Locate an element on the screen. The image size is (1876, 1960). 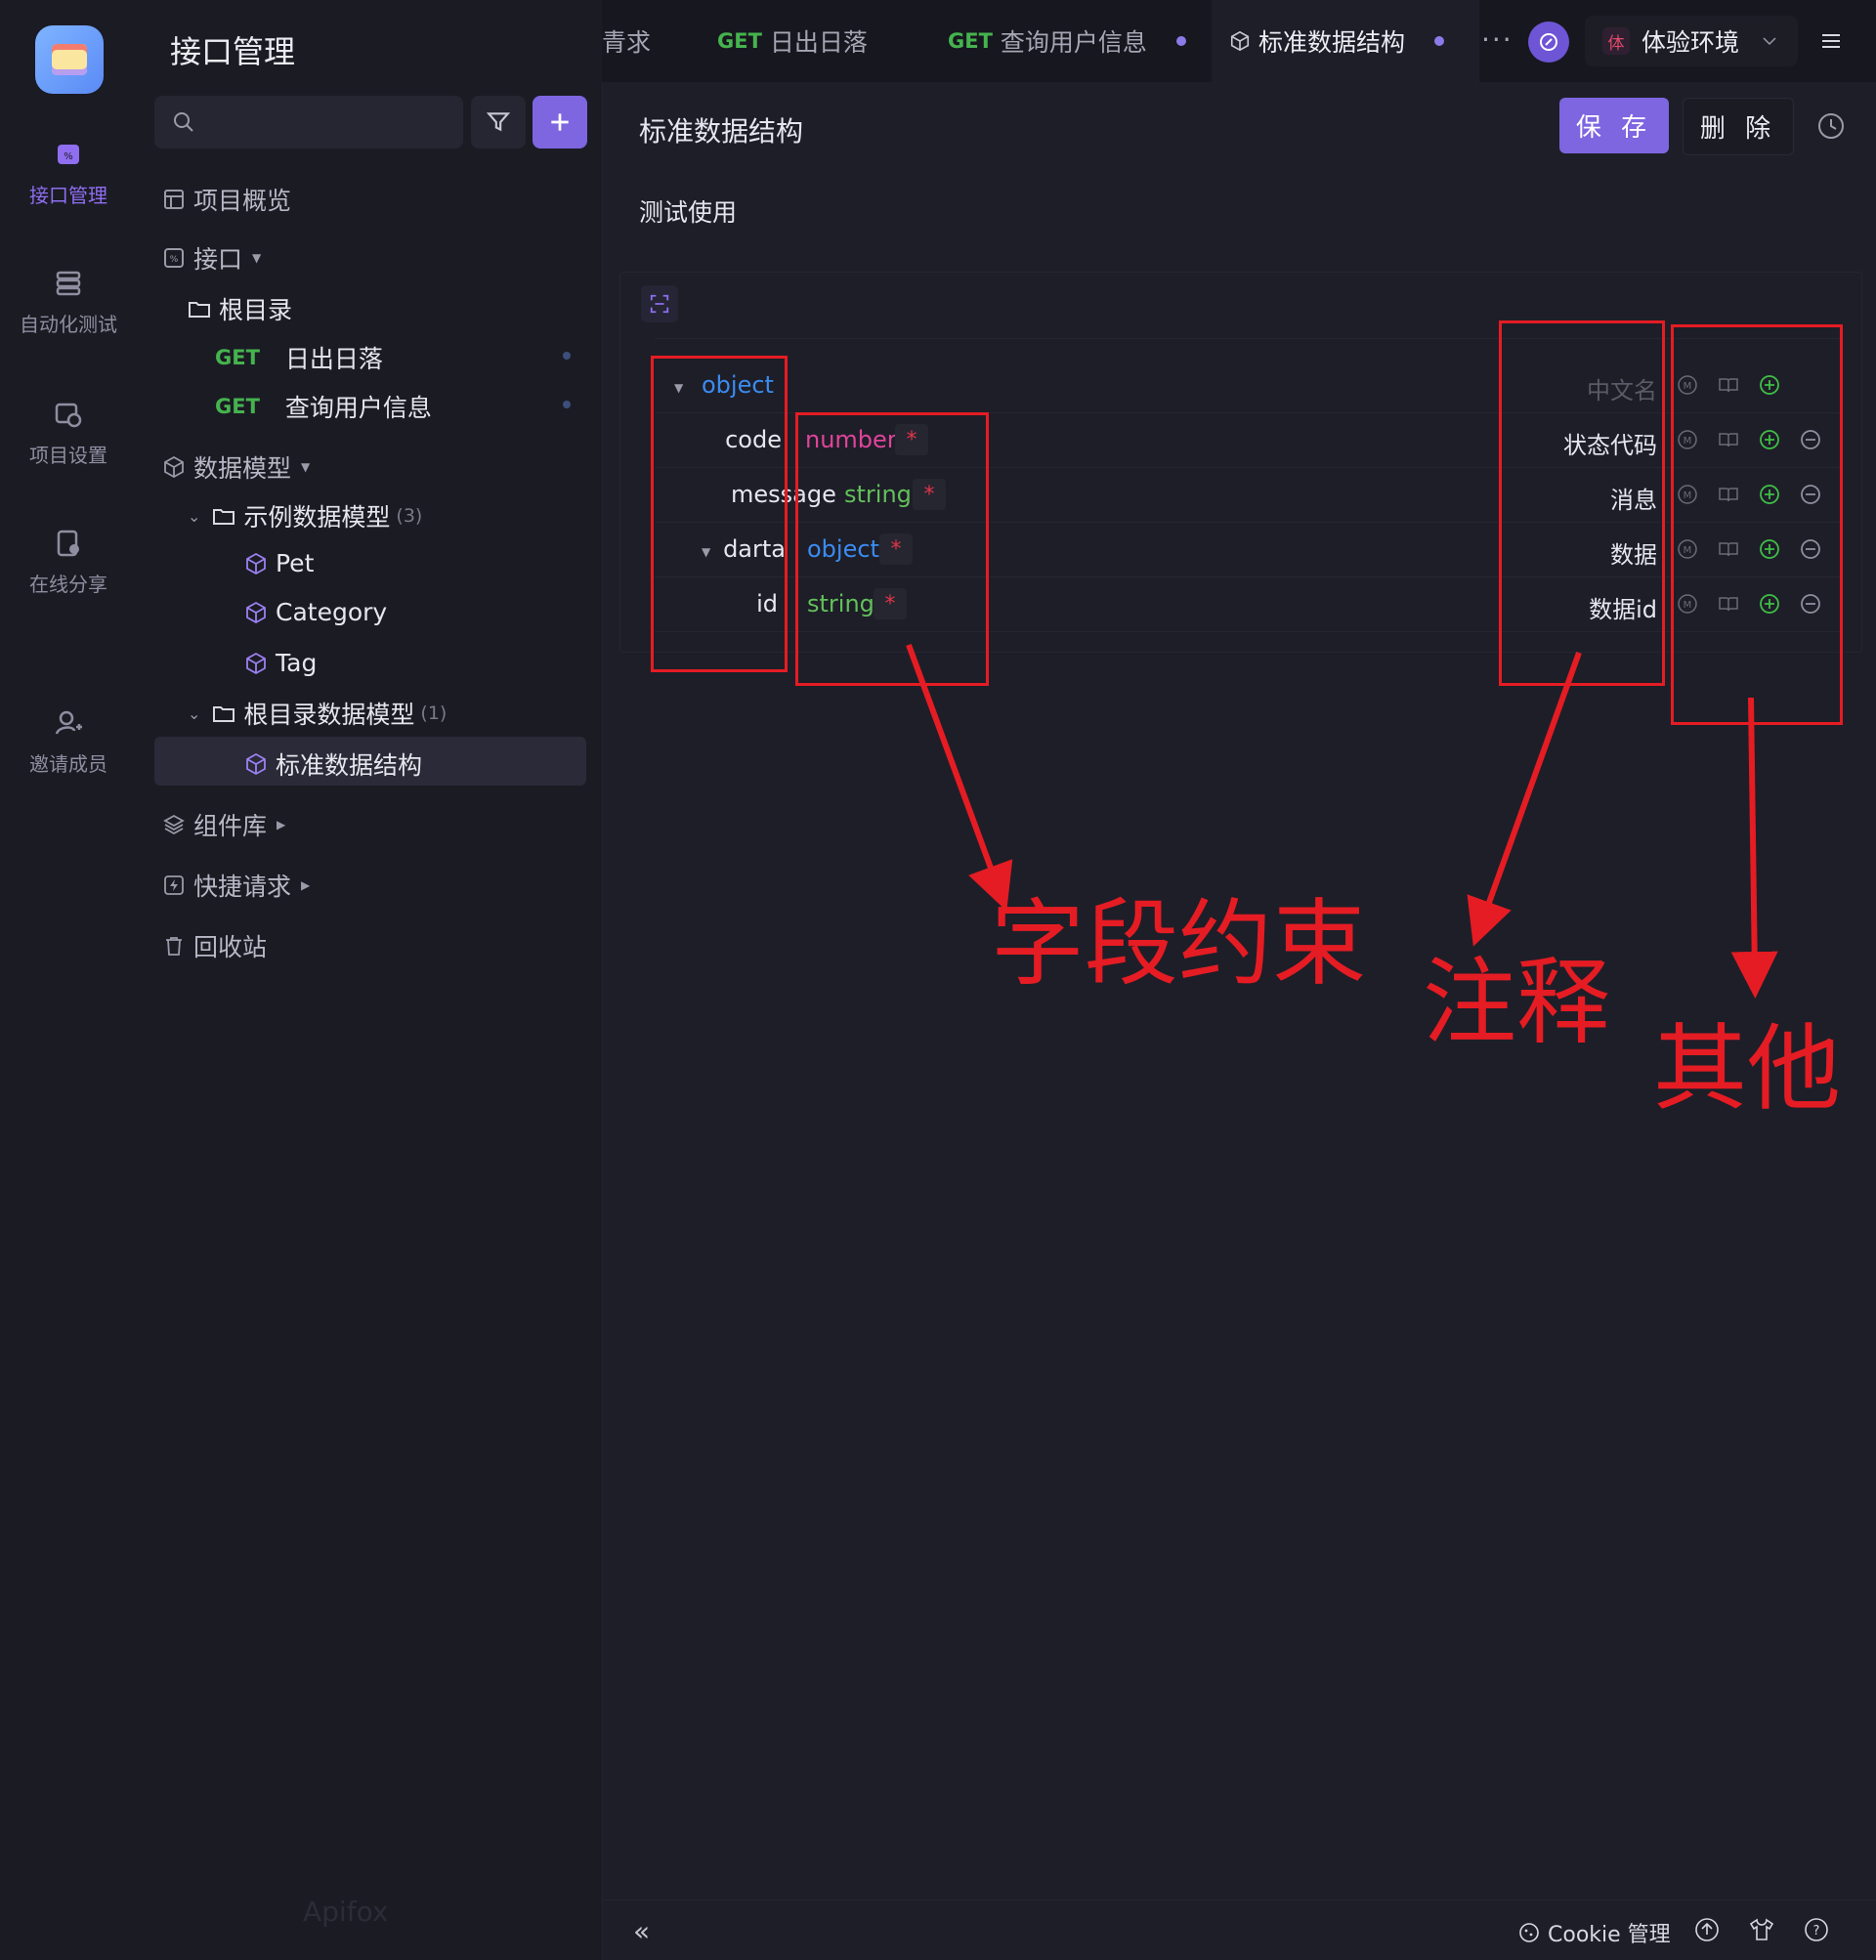
collapse-sidebar-button: « is located at coordinates (641, 1931).